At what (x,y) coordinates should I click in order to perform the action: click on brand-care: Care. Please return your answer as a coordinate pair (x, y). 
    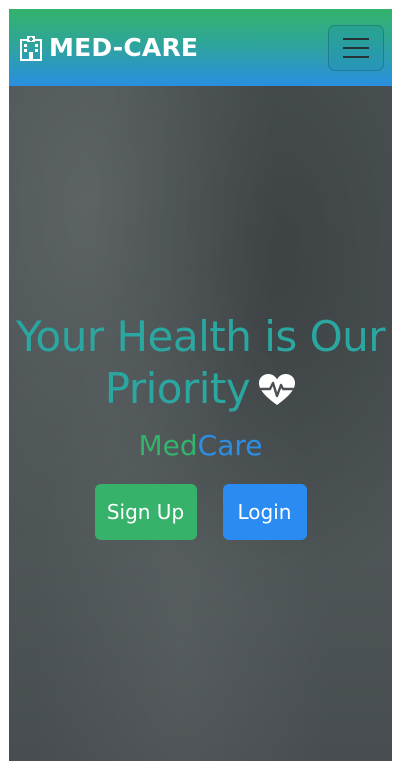
    Looking at the image, I should click on (230, 445).